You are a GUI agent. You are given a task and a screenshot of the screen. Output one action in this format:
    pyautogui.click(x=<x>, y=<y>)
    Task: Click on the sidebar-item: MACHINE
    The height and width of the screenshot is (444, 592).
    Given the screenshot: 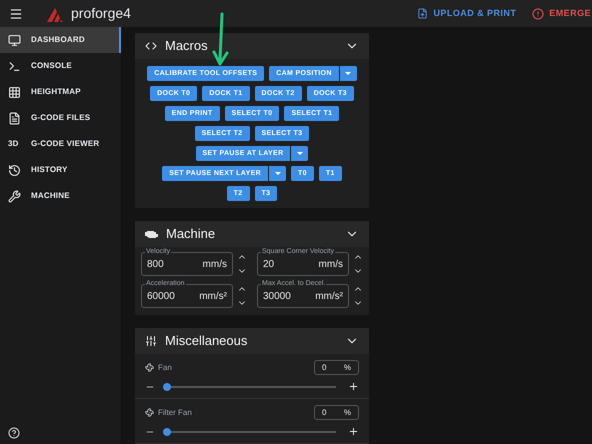 What is the action you would take?
    pyautogui.click(x=60, y=196)
    